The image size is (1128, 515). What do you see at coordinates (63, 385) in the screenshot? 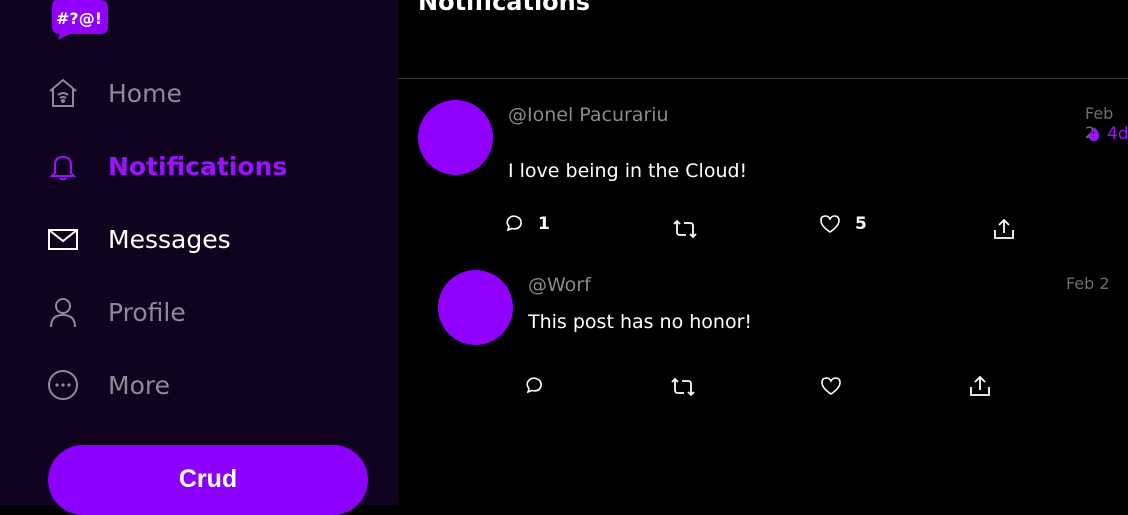
I see `more-icon` at bounding box center [63, 385].